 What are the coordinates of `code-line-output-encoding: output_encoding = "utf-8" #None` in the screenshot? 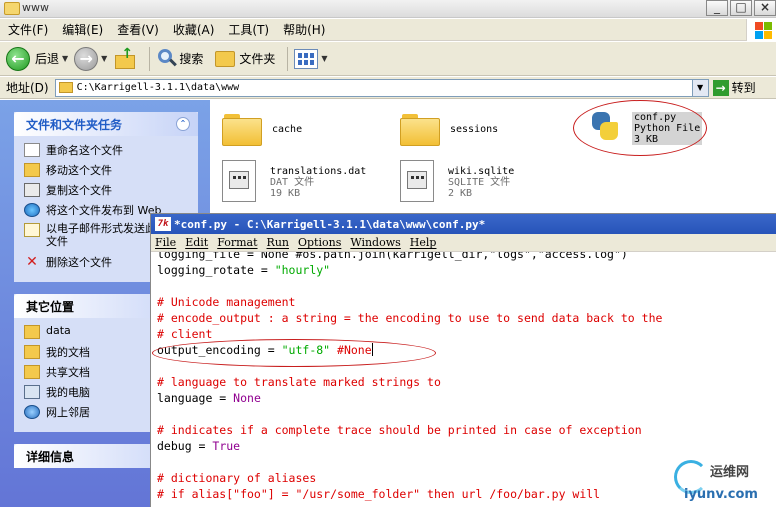 It's located at (265, 350).